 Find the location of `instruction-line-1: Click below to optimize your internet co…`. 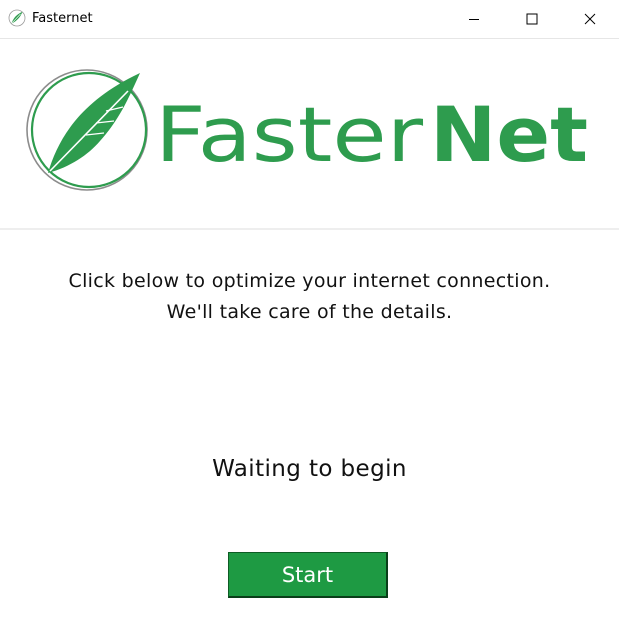

instruction-line-1: Click below to optimize your internet co… is located at coordinates (309, 281).